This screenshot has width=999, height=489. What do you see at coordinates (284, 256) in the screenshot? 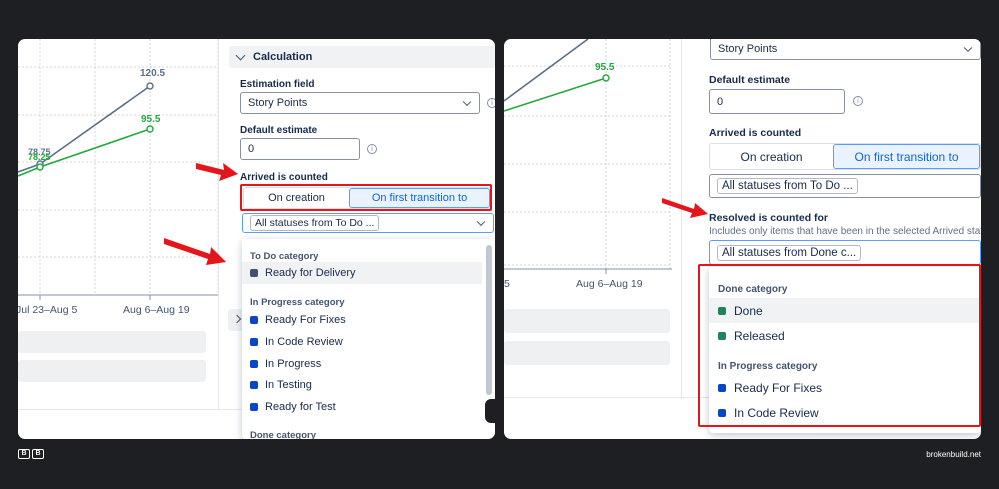
I see `dropdown-category: To Do category` at bounding box center [284, 256].